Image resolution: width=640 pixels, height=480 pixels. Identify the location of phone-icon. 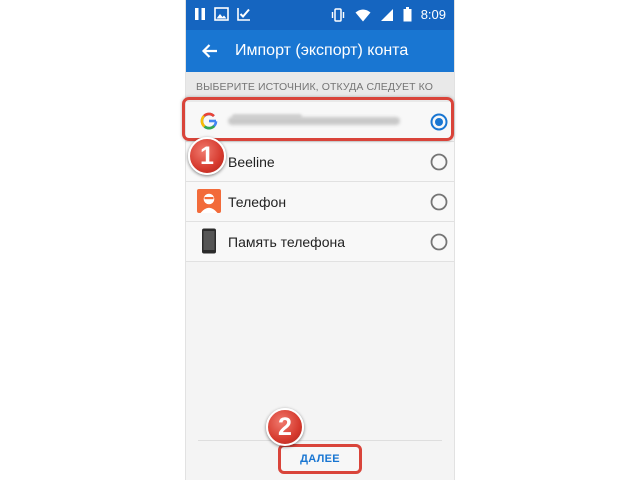
(209, 241).